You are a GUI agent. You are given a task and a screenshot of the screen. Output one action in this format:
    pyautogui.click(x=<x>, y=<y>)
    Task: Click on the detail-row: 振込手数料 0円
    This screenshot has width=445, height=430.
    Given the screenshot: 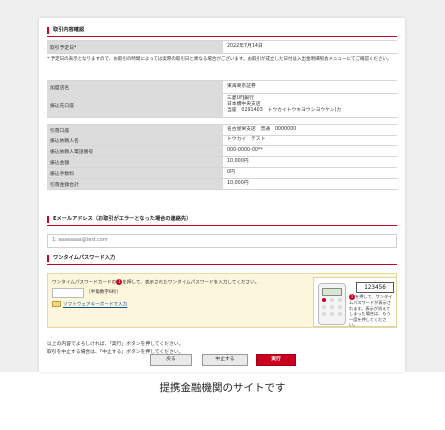 What is the action you would take?
    pyautogui.click(x=222, y=173)
    